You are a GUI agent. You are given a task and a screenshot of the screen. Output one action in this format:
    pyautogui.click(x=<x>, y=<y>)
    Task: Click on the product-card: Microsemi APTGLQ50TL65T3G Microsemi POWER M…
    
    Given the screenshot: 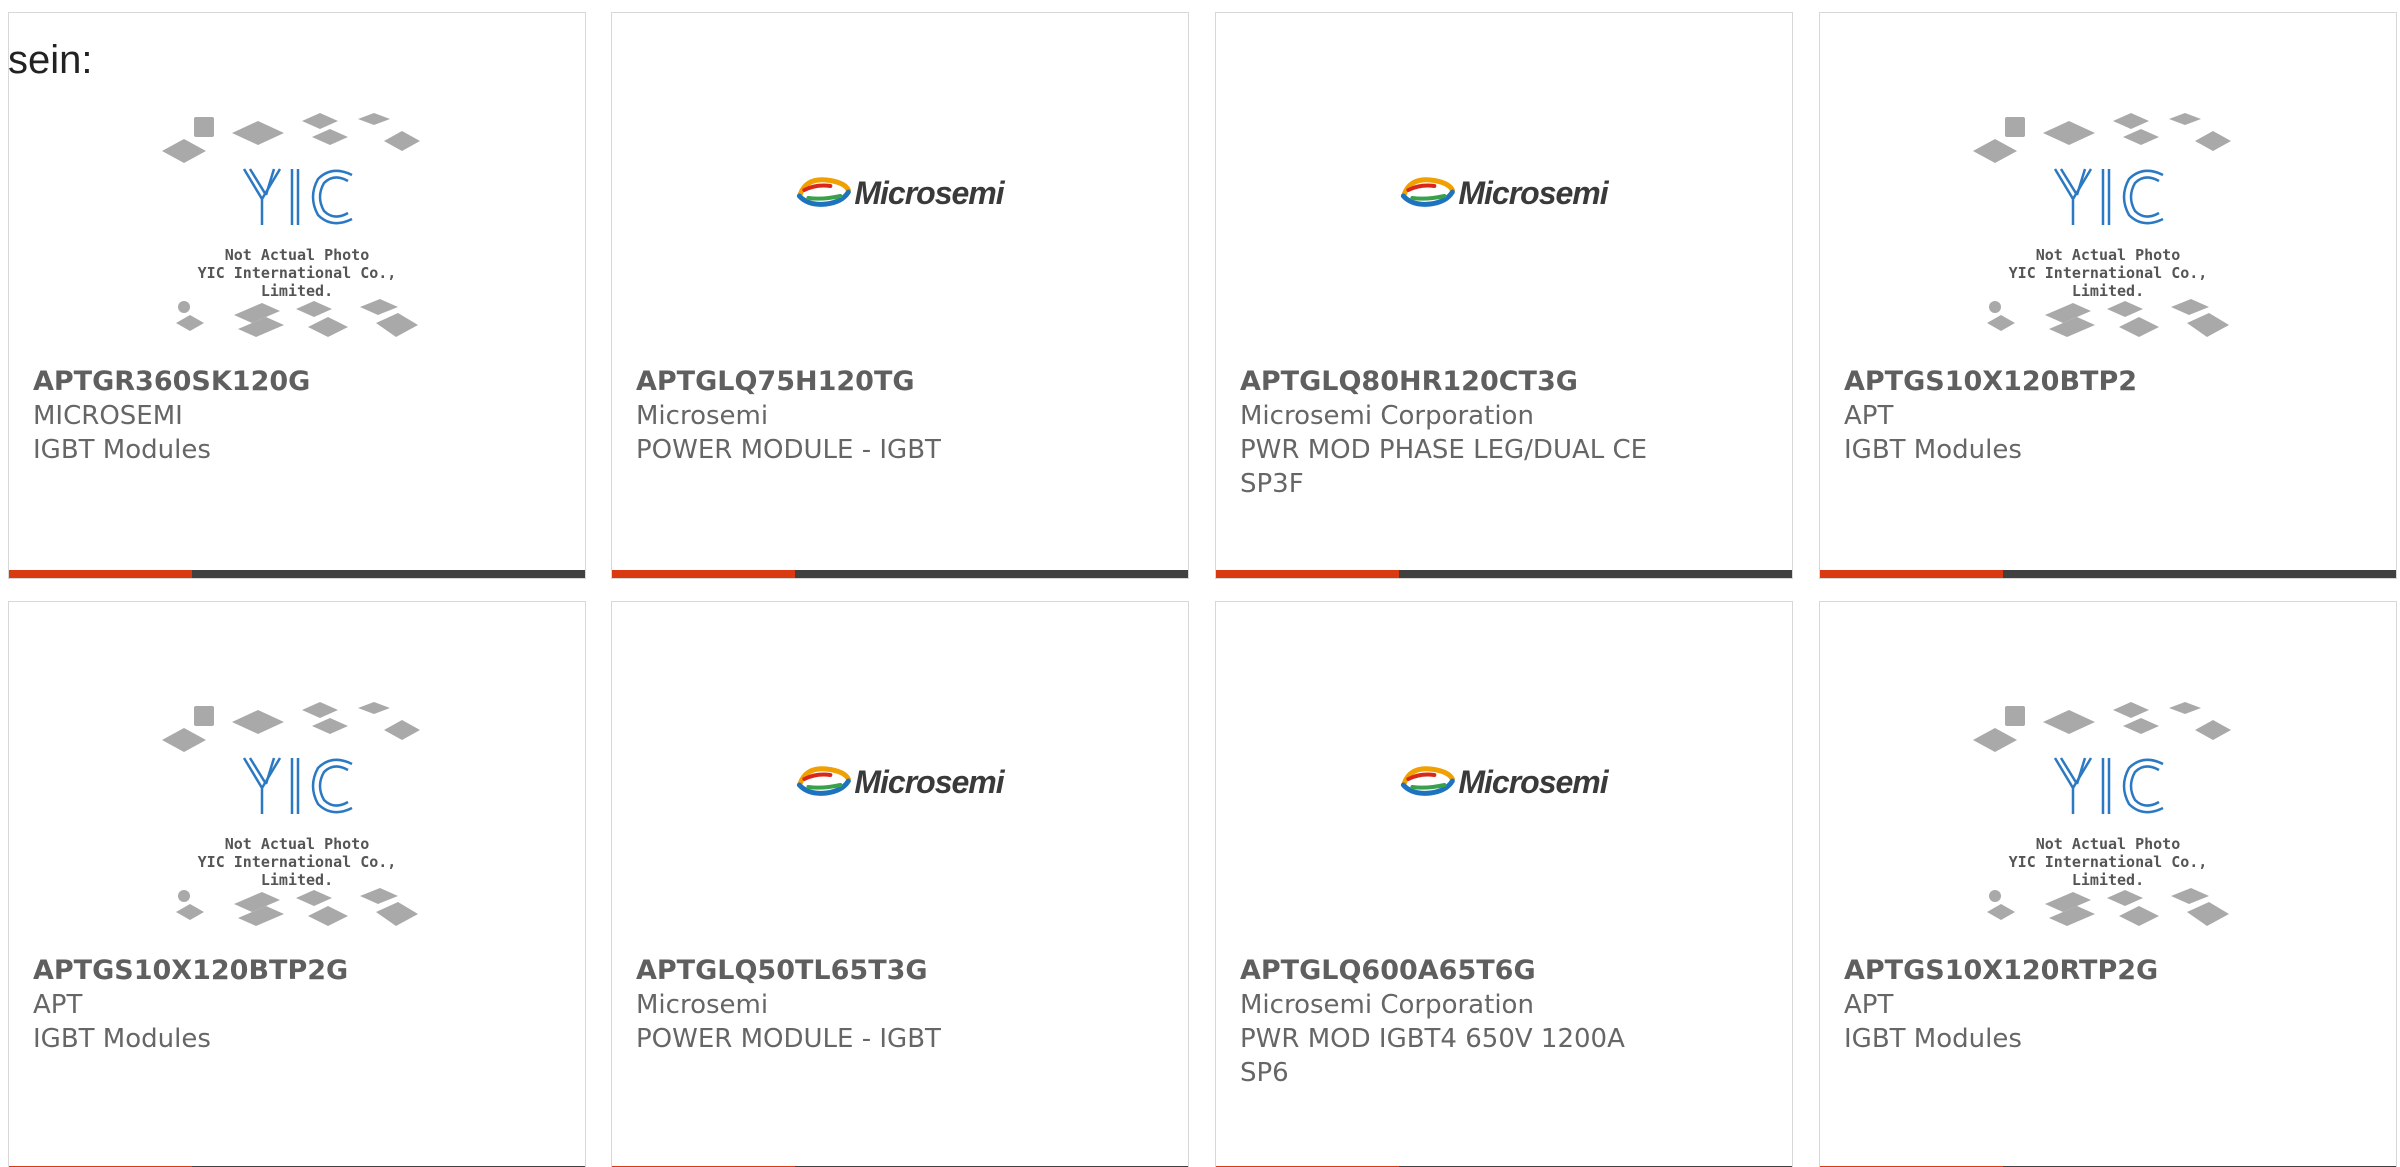 What is the action you would take?
    pyautogui.click(x=900, y=884)
    